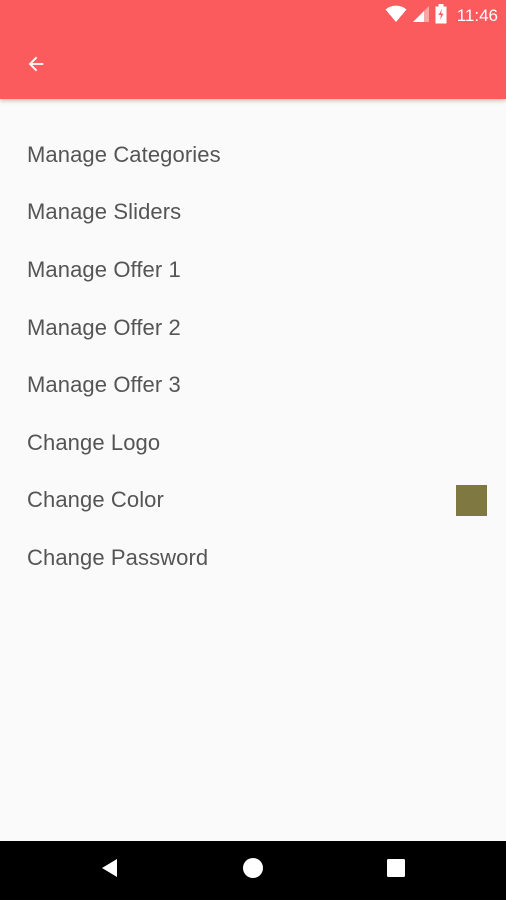  I want to click on signal-icon, so click(420, 16).